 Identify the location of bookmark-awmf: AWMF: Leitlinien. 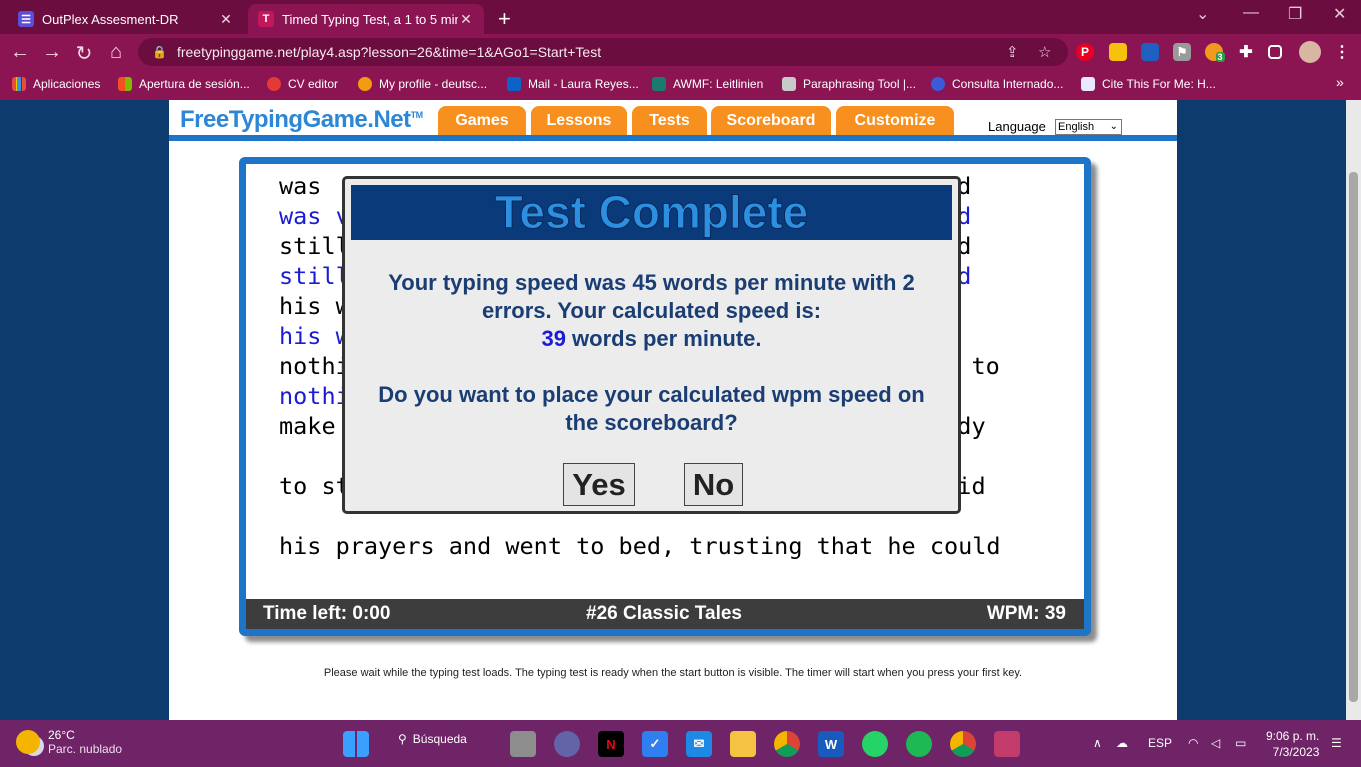
(707, 84).